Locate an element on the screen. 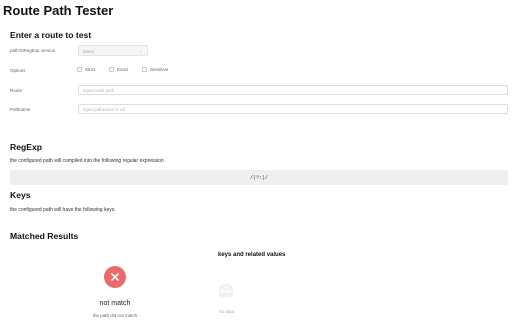  route-label: Route is located at coordinates (16, 90).